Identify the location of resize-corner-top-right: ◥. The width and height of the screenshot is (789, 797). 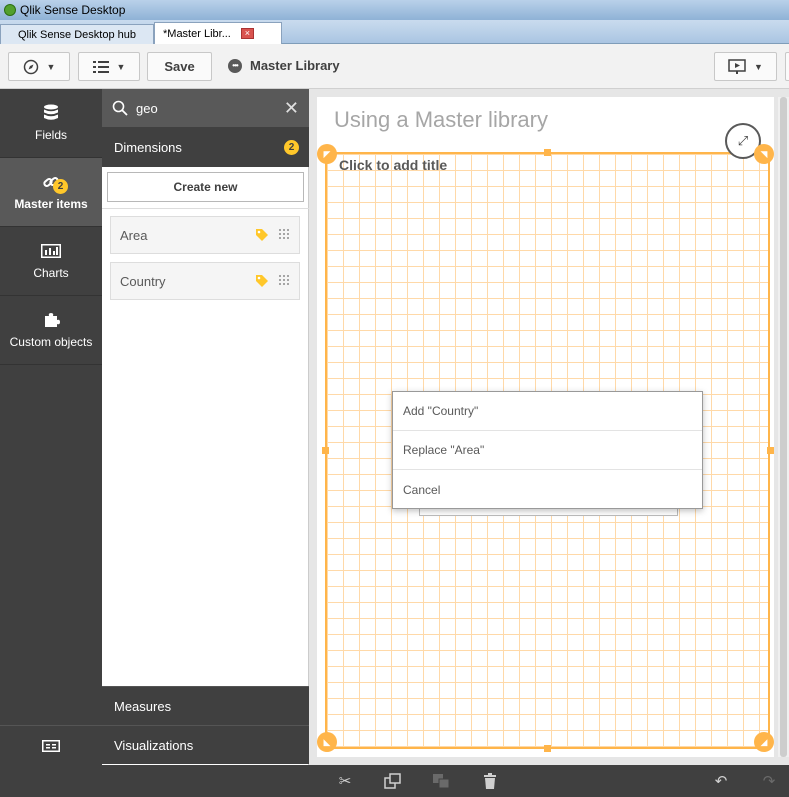
(764, 154).